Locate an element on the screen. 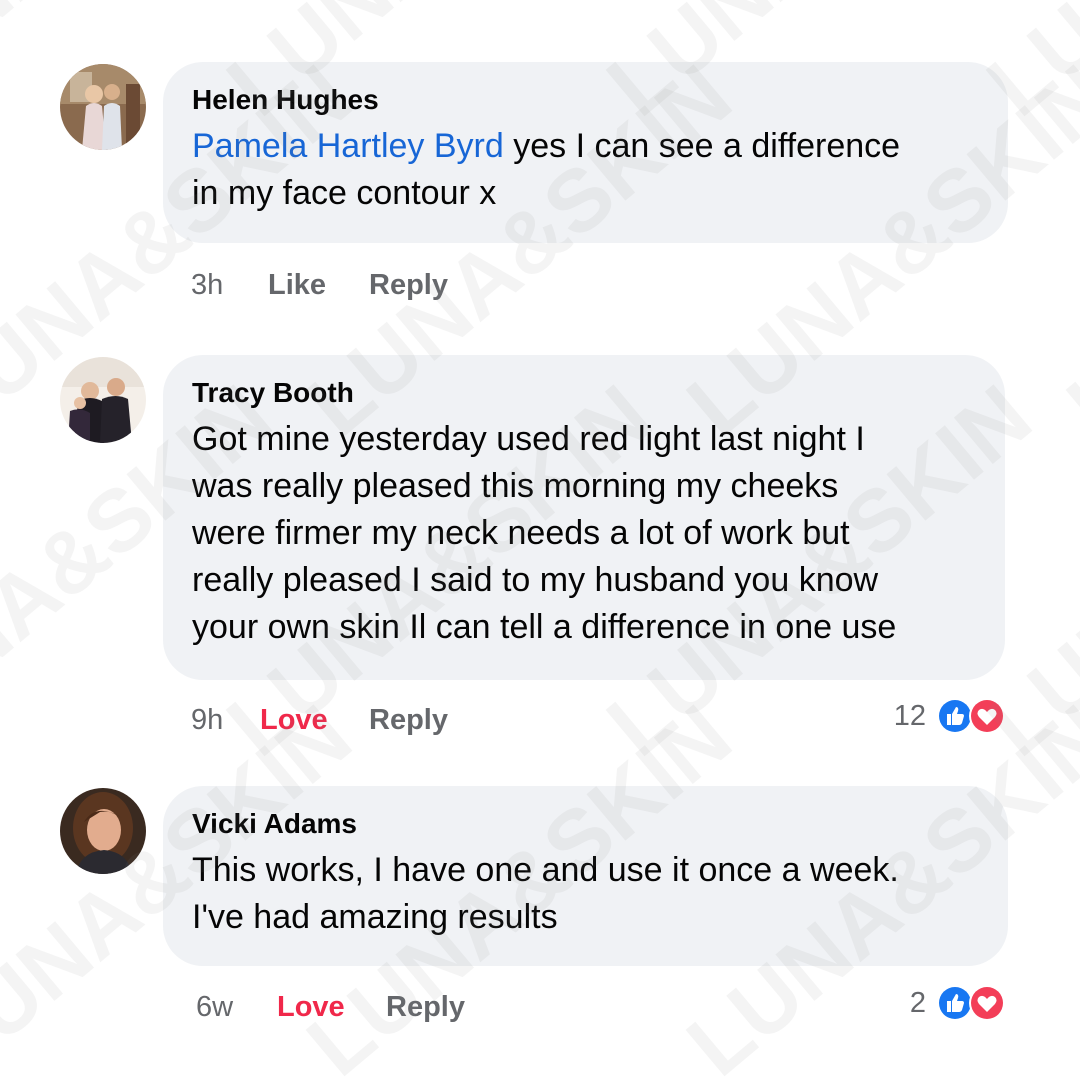 The image size is (1080, 1080). comment-text-line-2: I've had amazing results is located at coordinates (375, 917).